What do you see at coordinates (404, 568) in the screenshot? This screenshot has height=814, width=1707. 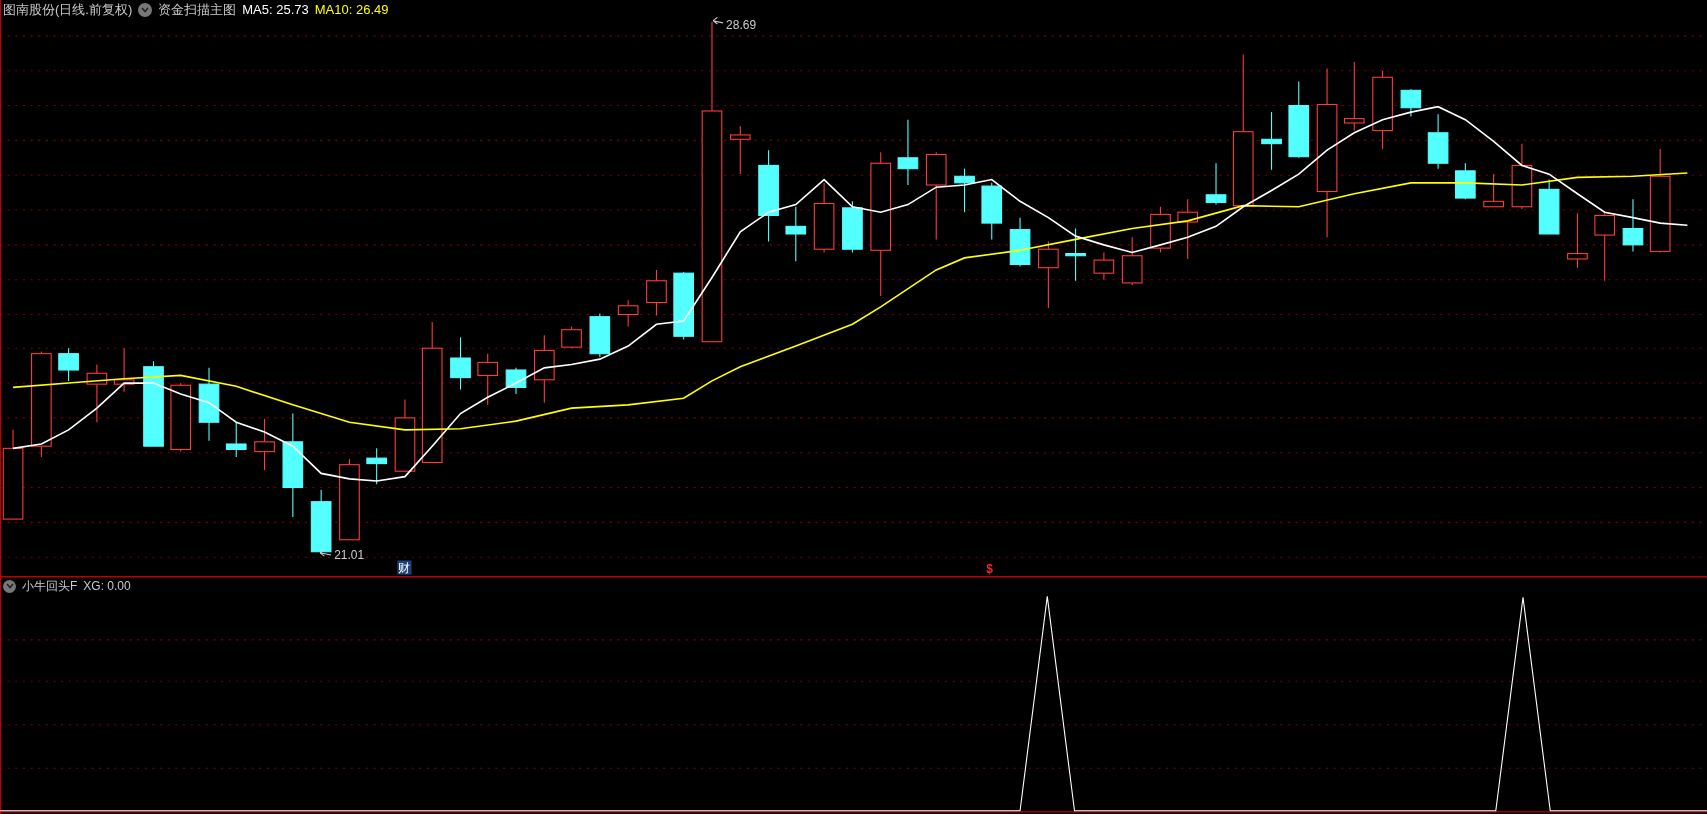 I see `finance-marker: 财` at bounding box center [404, 568].